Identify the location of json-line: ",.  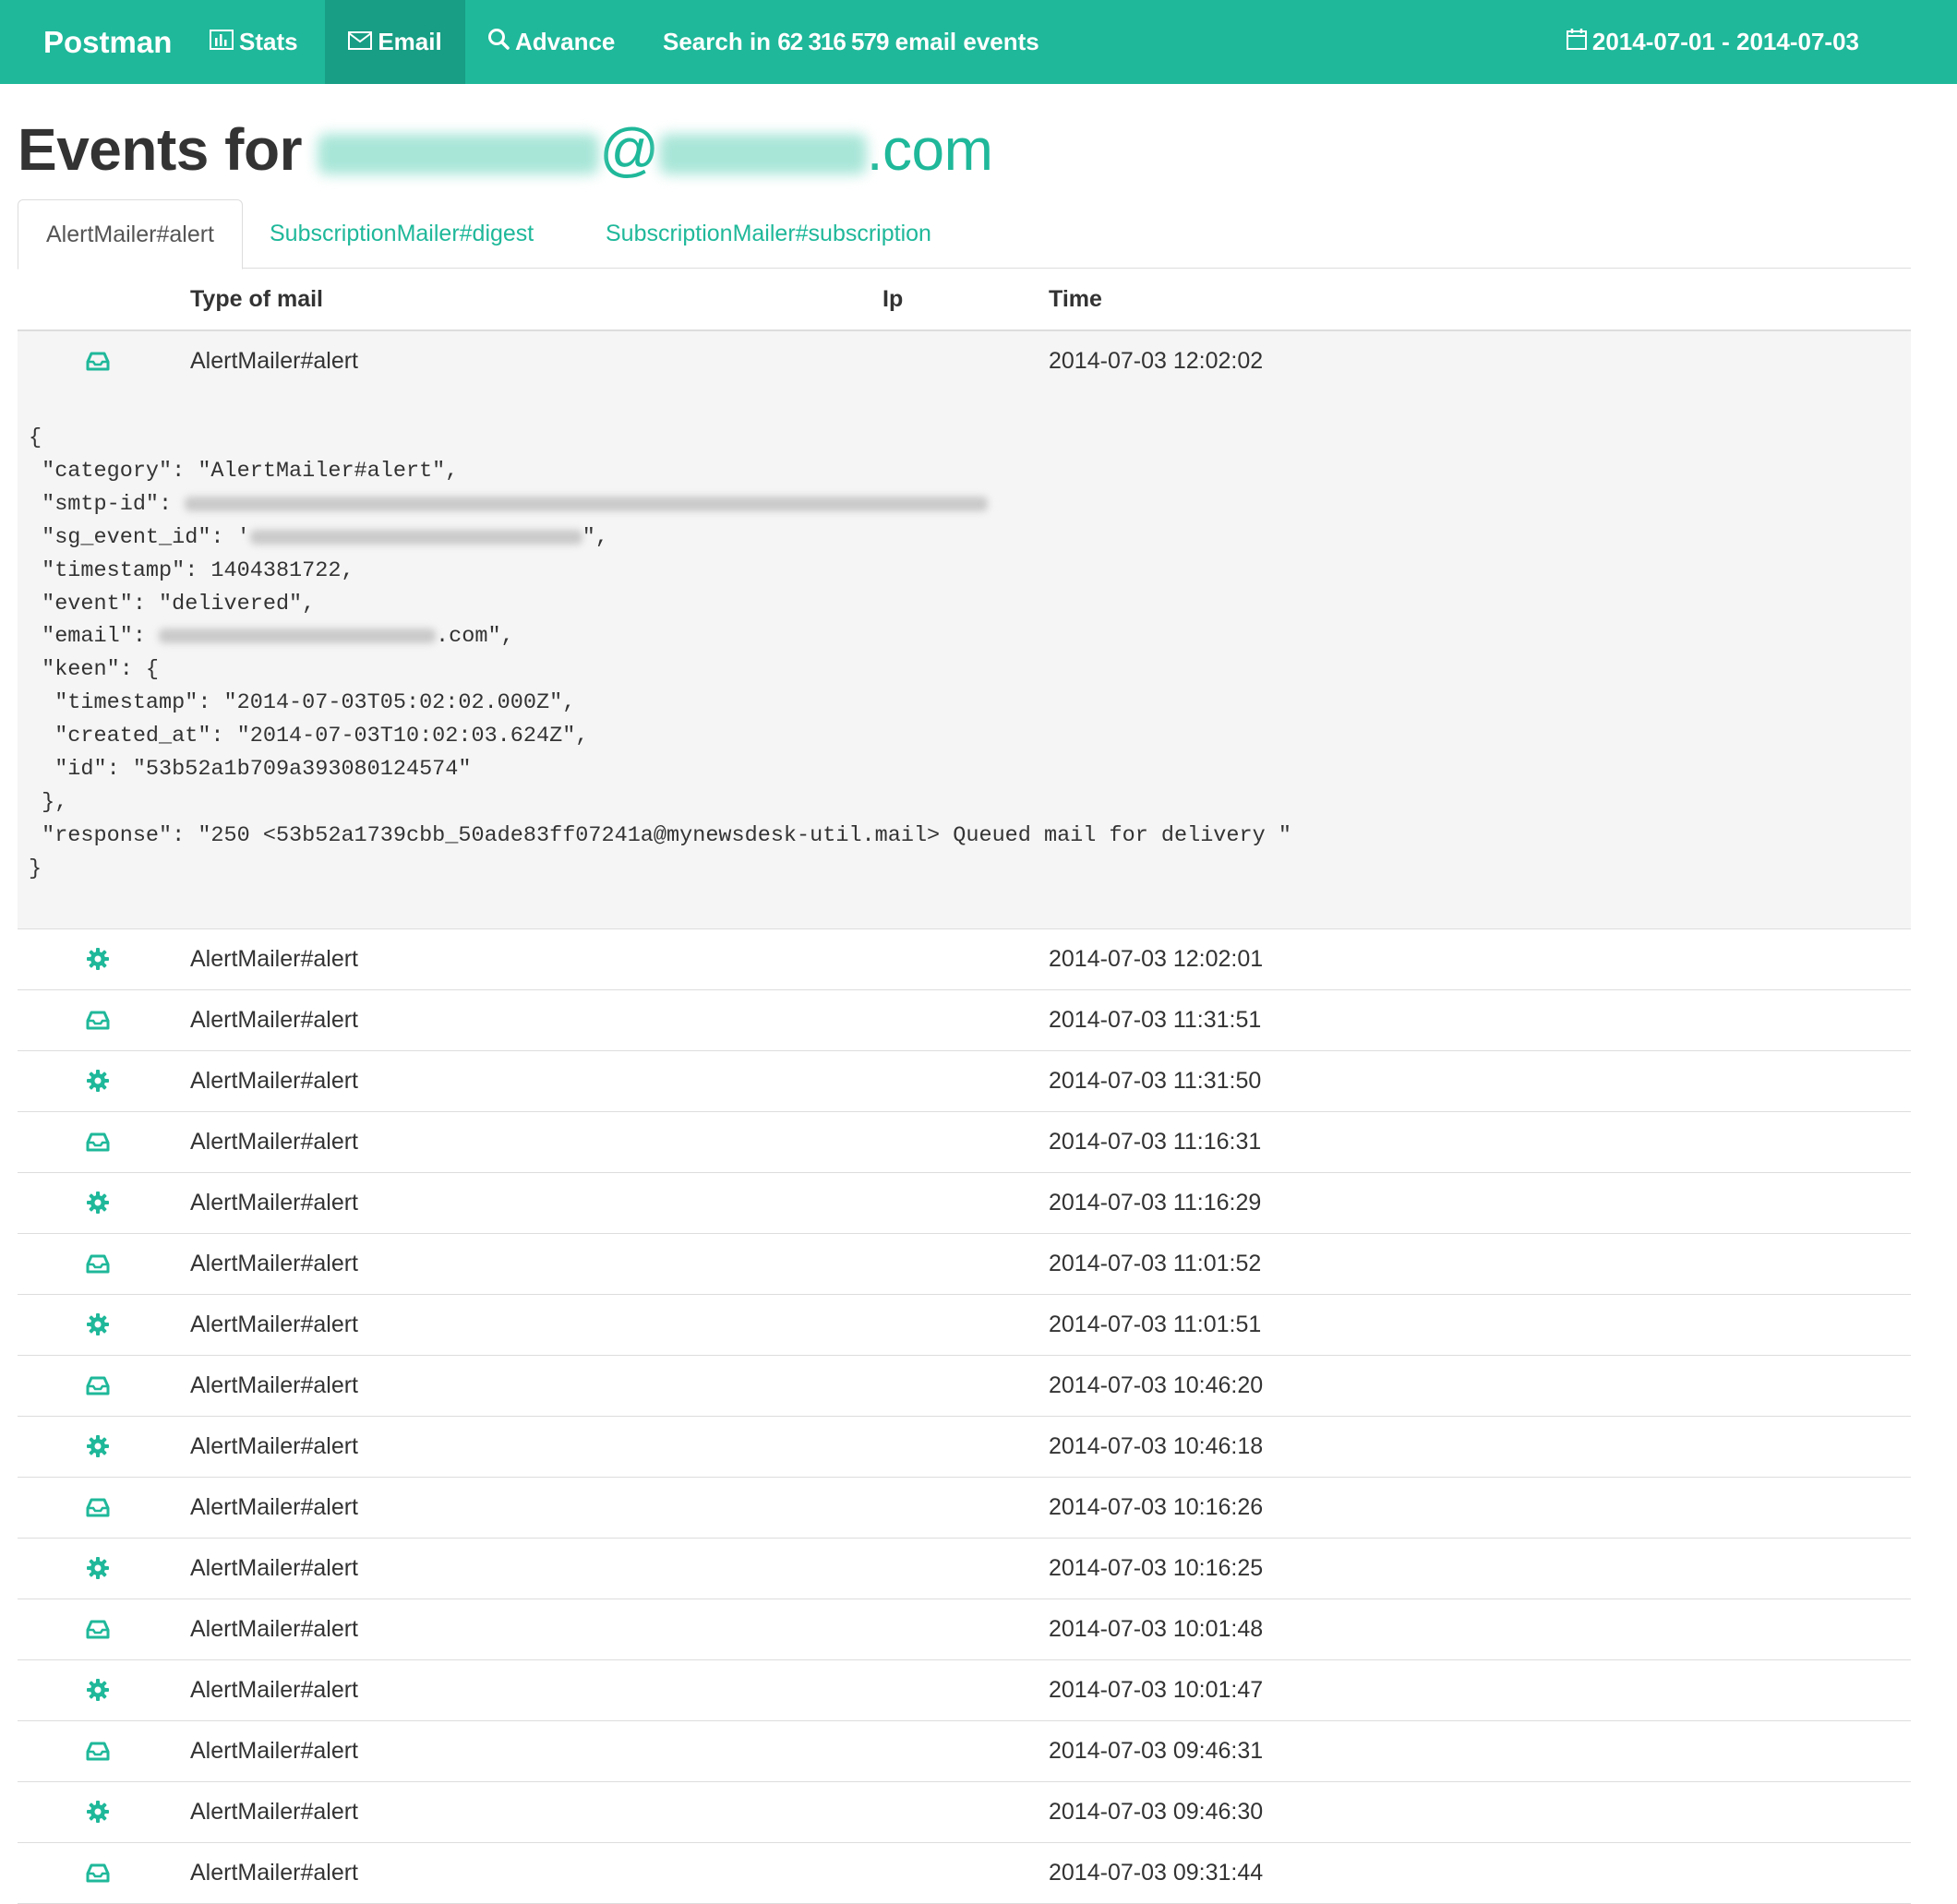
(595, 537).